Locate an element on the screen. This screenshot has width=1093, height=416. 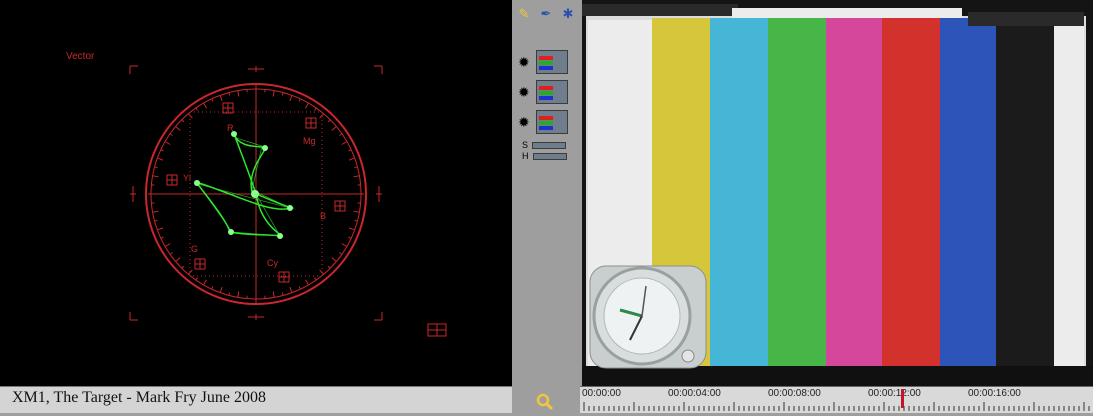
scope-title: Vector is located at coordinates (80, 56).